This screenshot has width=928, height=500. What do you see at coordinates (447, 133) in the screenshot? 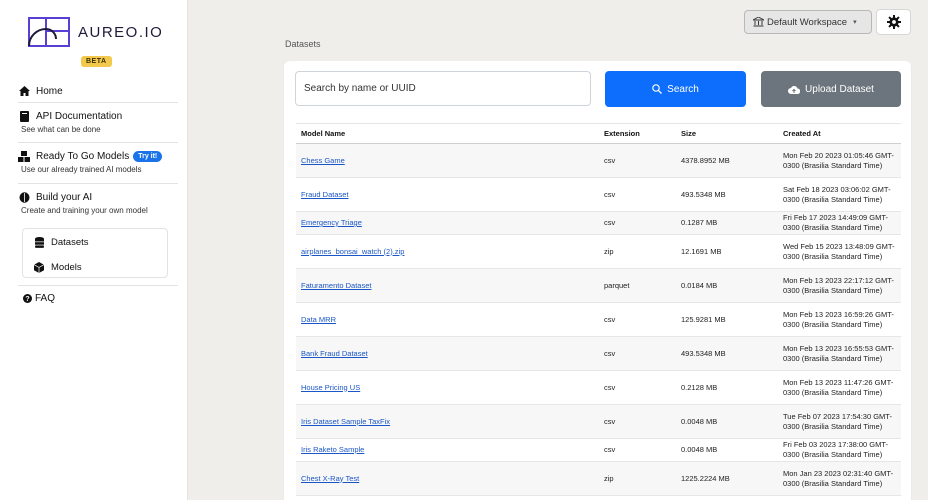
I see `column-header-model-name: Model Name` at bounding box center [447, 133].